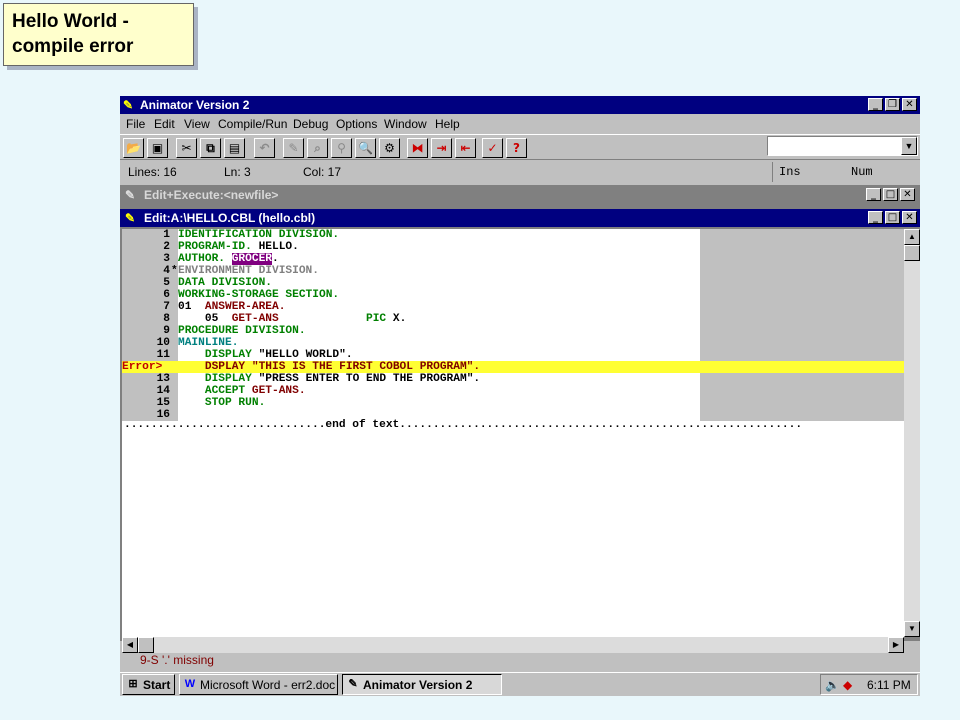 The image size is (960, 720). Describe the element at coordinates (166, 271) in the screenshot. I see `line-number: 4` at that location.